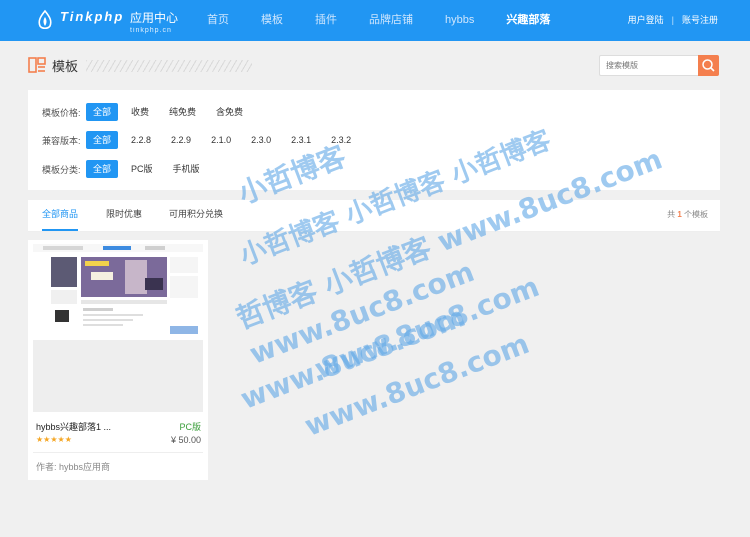  Describe the element at coordinates (142, 169) in the screenshot. I see `filter-category-pc: PC版` at that location.